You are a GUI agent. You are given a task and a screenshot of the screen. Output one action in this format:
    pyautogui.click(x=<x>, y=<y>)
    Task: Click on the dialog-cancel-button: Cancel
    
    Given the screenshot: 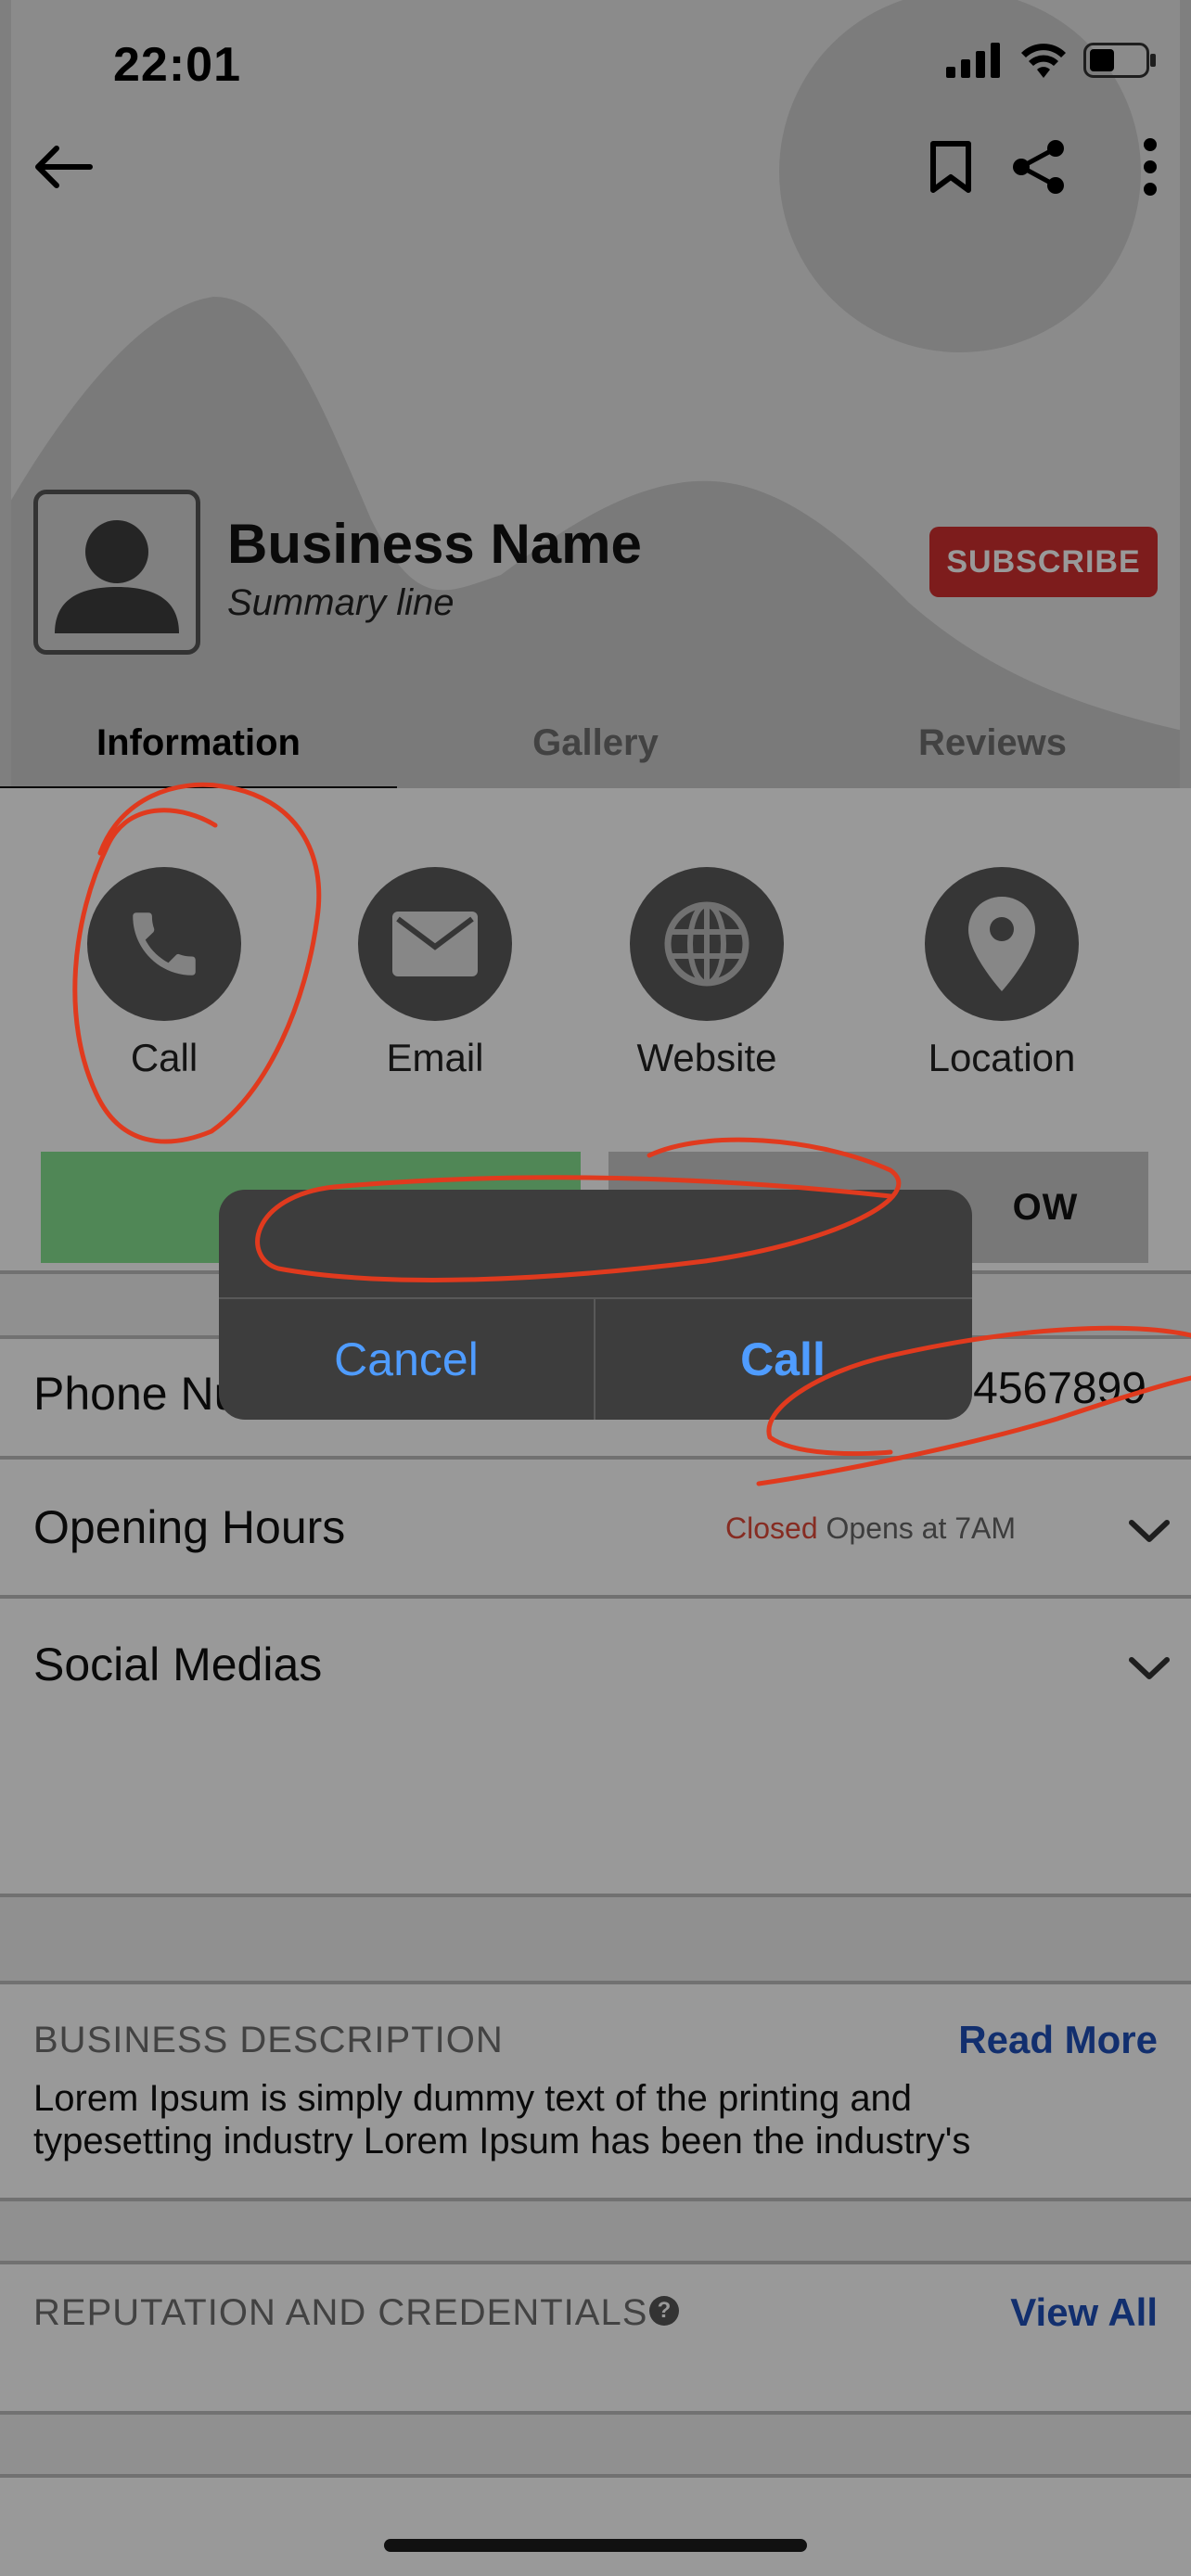 What is the action you would take?
    pyautogui.click(x=406, y=1359)
    